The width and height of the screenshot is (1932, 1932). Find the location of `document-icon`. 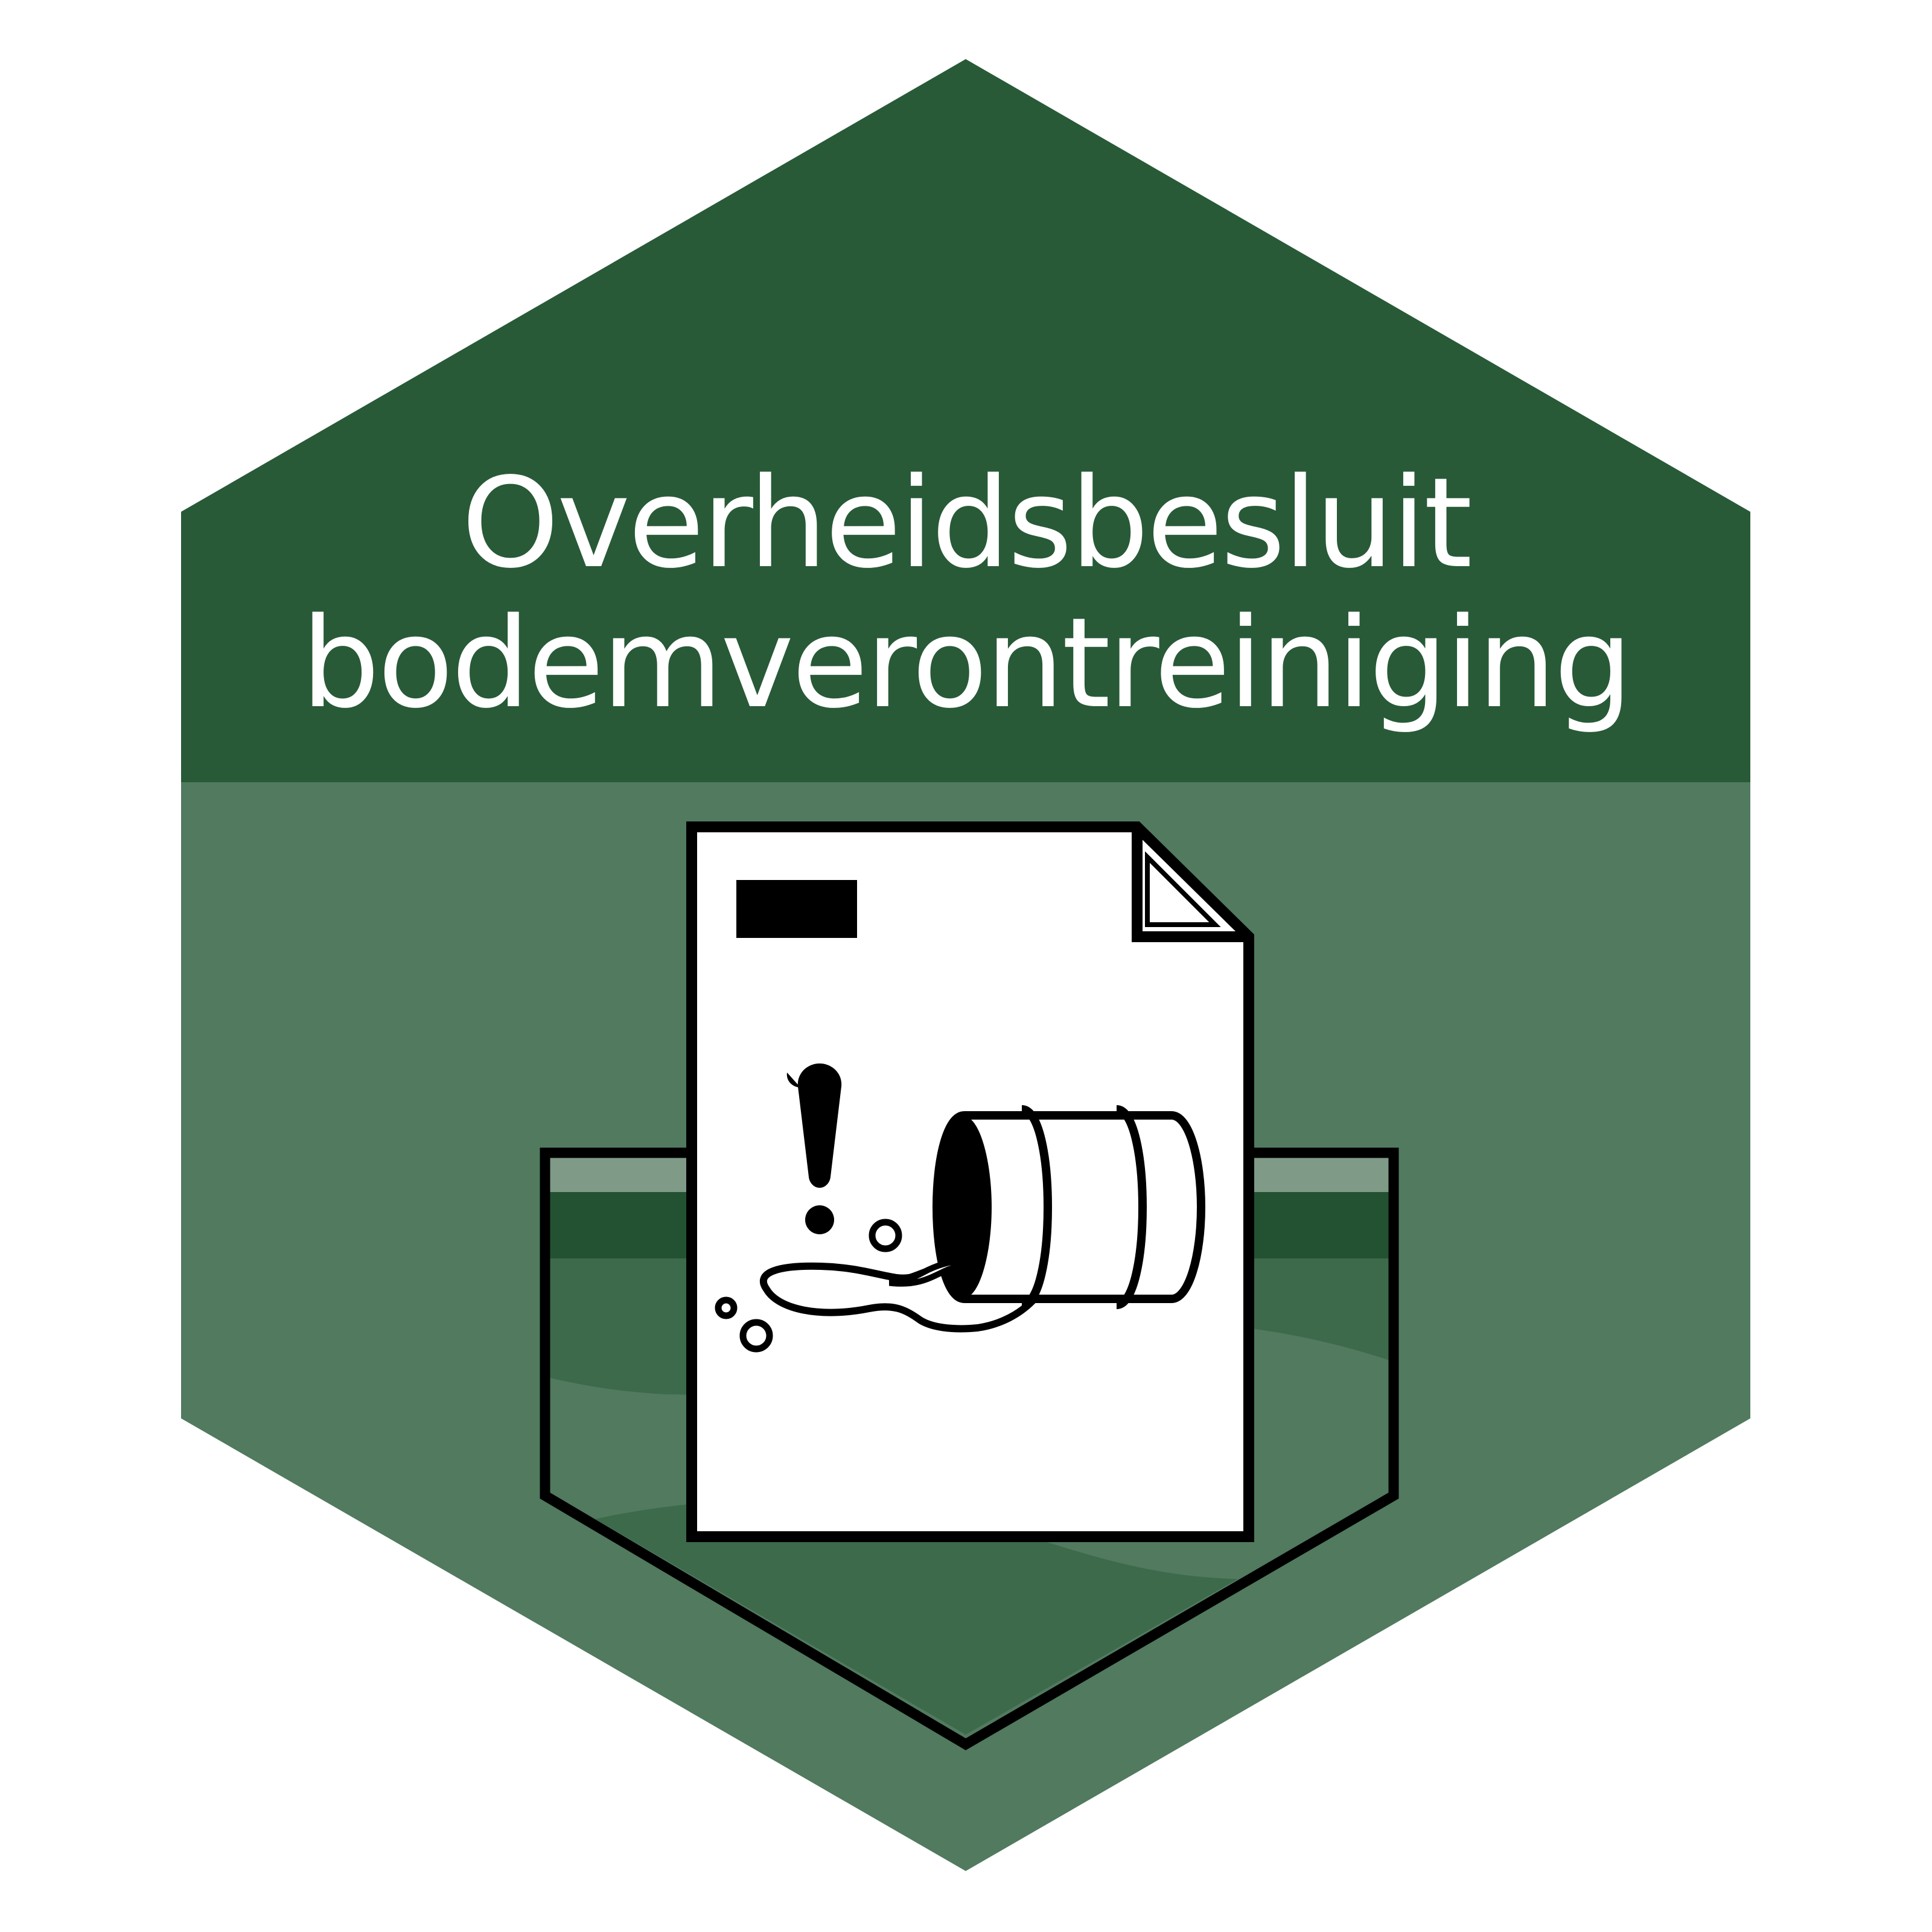

document-icon is located at coordinates (970, 1181).